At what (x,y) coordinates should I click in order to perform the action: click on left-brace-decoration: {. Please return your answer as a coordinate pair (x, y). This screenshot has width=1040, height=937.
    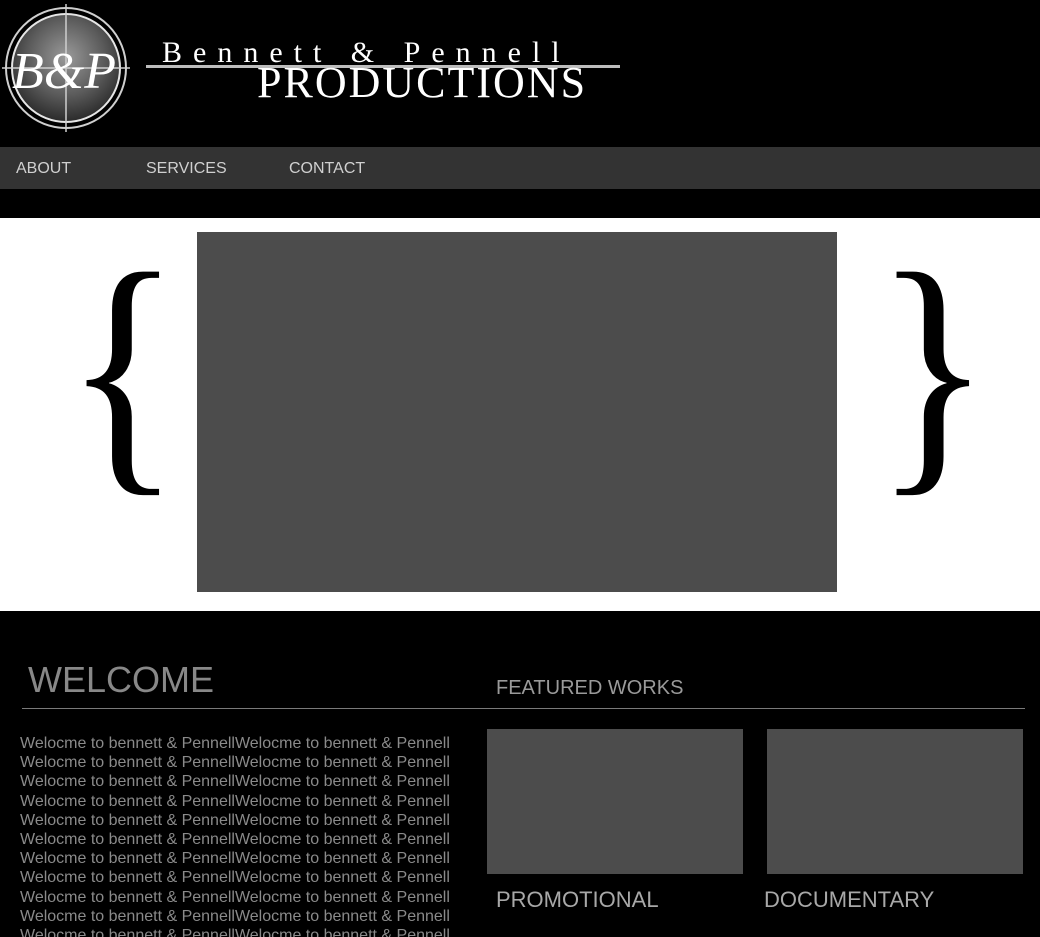
    Looking at the image, I should click on (123, 368).